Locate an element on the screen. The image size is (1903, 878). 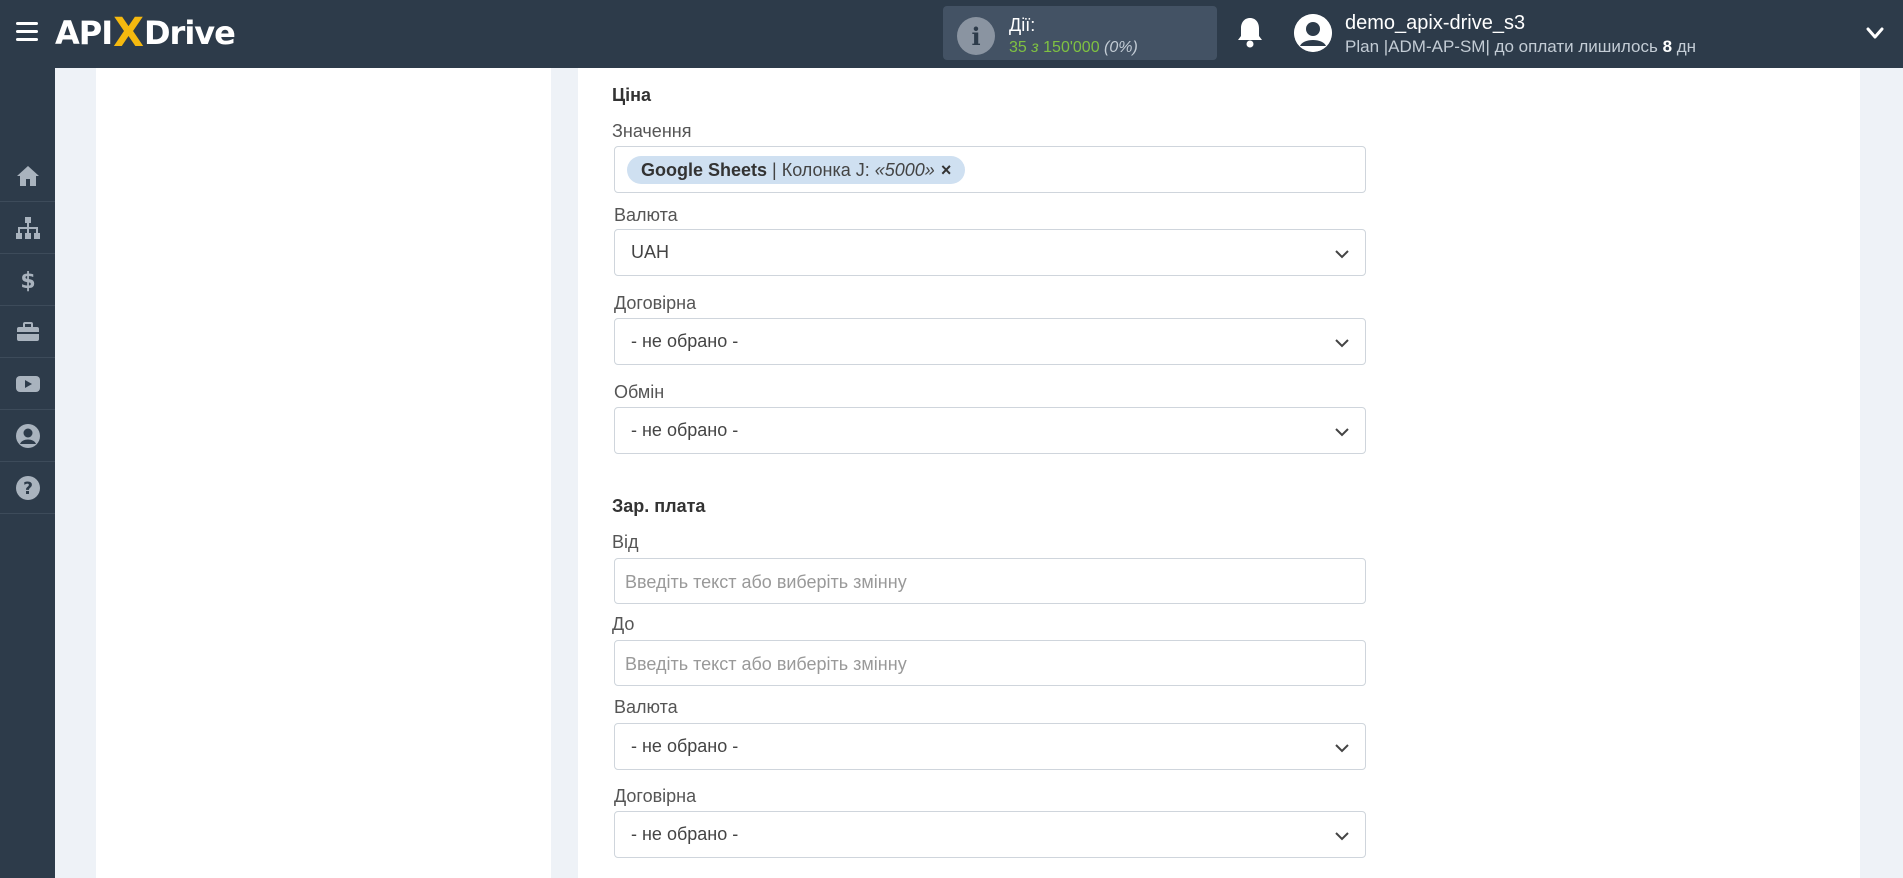
tag-source: Google Sheets is located at coordinates (704, 169).